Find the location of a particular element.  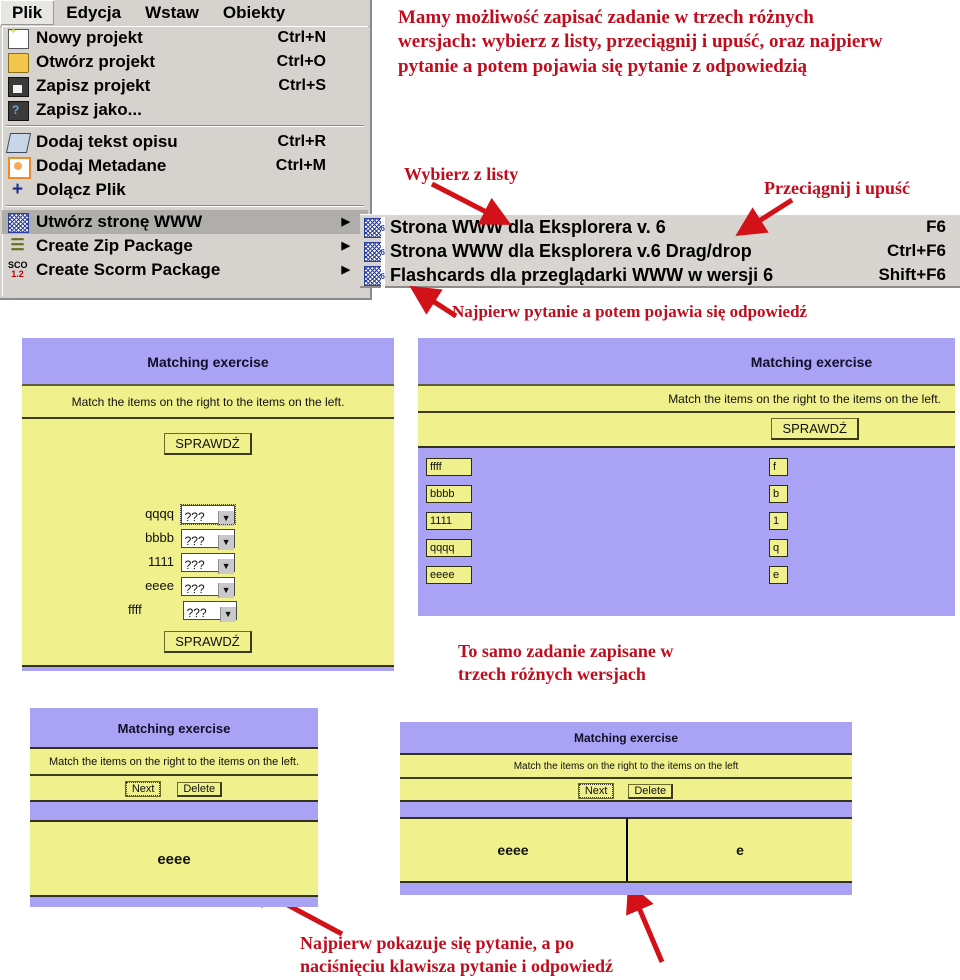

menu-item-accelerator: Ctrl+S is located at coordinates (302, 85).